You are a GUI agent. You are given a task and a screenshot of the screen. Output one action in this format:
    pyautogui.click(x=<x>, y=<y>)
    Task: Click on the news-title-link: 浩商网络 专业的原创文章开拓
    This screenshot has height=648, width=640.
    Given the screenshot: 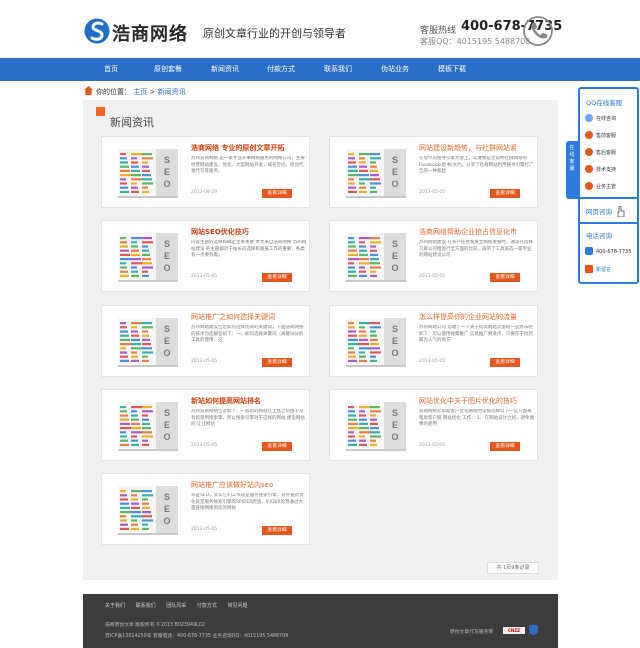 What is the action you would take?
    pyautogui.click(x=250, y=148)
    